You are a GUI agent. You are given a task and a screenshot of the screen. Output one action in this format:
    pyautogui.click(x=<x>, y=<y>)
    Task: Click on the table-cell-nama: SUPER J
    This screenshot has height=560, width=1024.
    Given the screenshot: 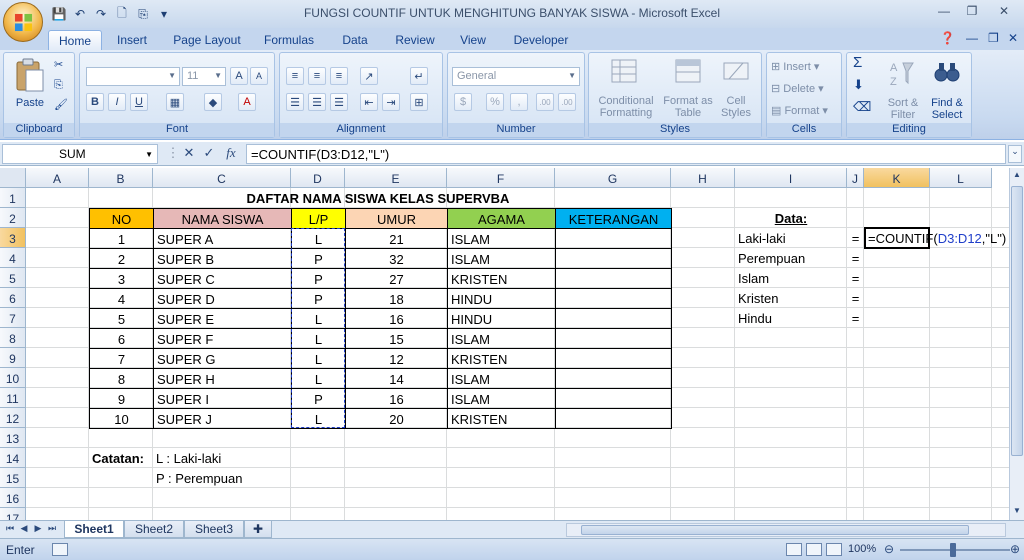 What is the action you would take?
    pyautogui.click(x=222, y=418)
    